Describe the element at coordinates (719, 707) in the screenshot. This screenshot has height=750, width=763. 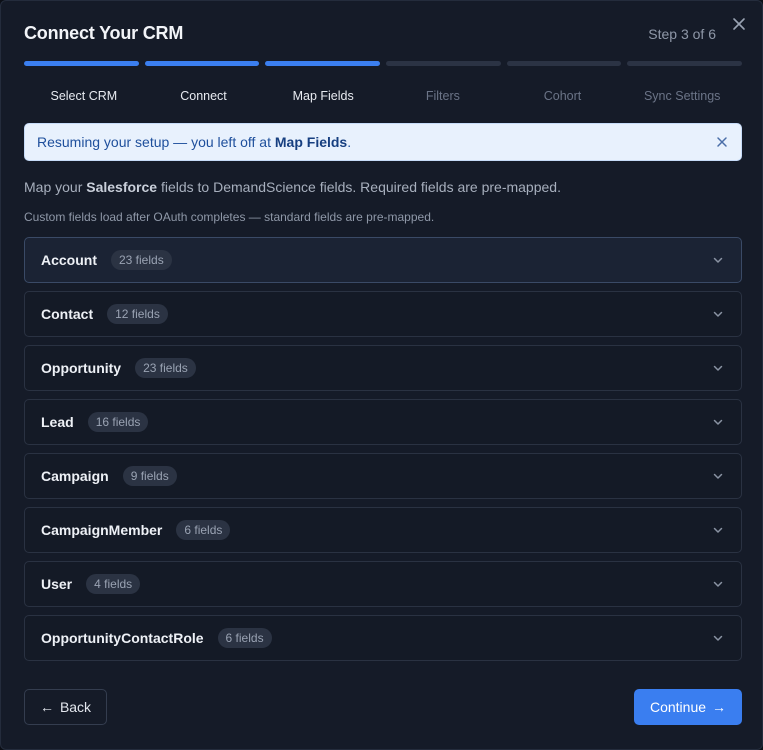
I see `arrow-right-icon: →` at that location.